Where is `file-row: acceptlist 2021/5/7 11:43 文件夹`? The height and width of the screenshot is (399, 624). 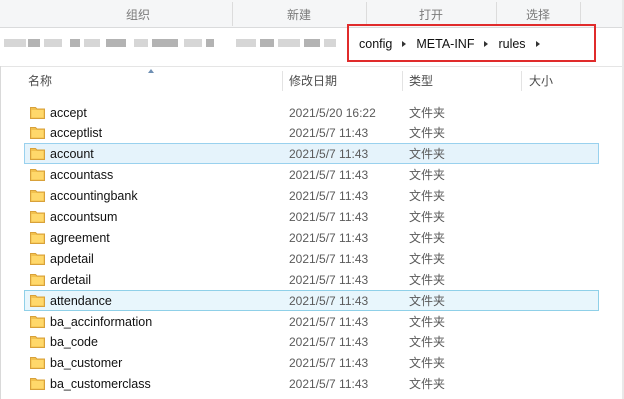 file-row: acceptlist 2021/5/7 11:43 文件夹 is located at coordinates (311, 132).